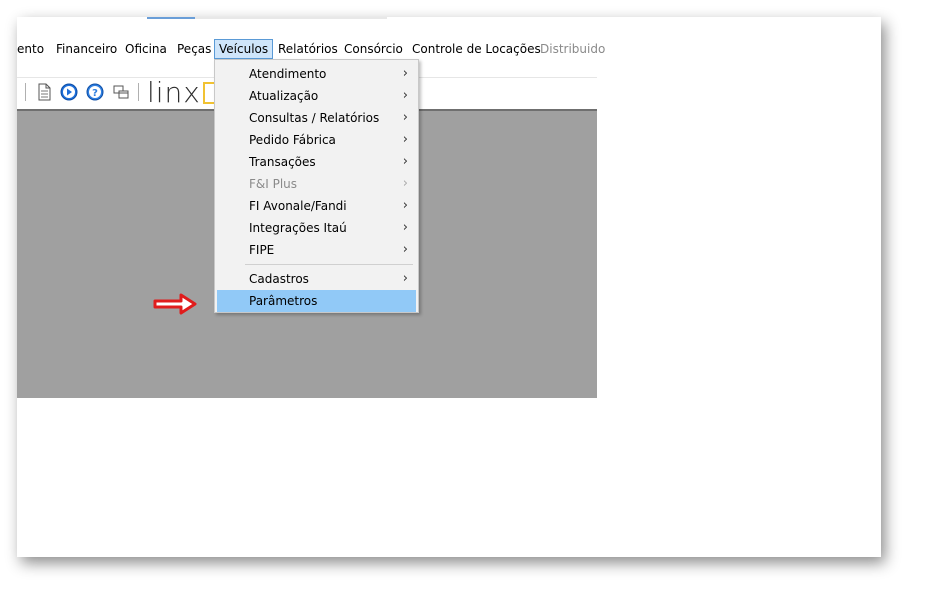 This screenshot has height=605, width=929. What do you see at coordinates (146, 49) in the screenshot?
I see `menu-item-oficina: Oficina` at bounding box center [146, 49].